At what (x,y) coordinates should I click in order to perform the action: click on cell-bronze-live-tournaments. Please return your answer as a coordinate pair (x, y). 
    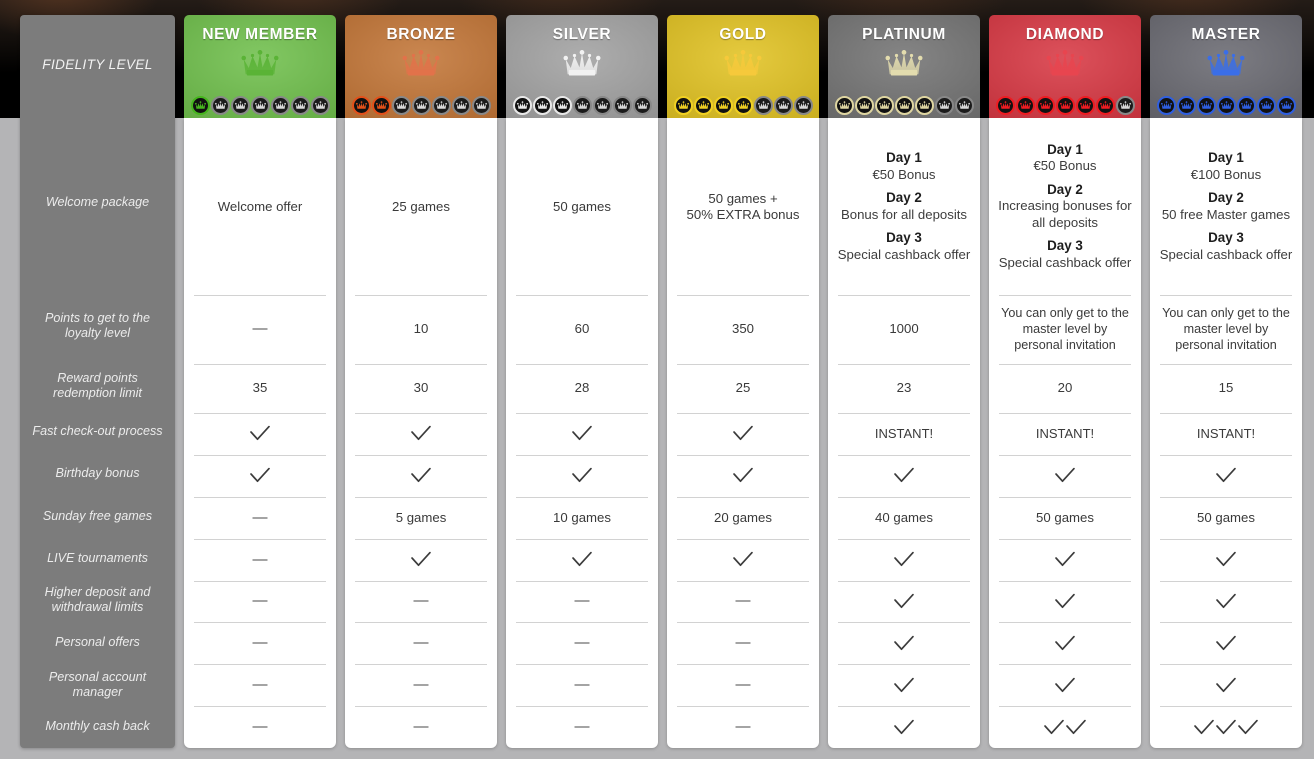
    Looking at the image, I should click on (421, 559).